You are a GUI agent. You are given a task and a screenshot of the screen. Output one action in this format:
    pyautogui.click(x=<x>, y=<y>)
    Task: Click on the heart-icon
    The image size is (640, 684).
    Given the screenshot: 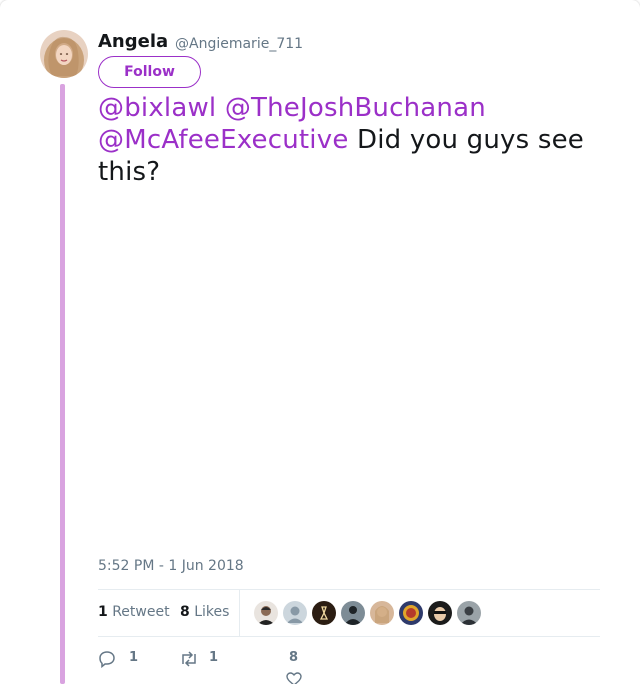 What is the action you would take?
    pyautogui.click(x=294, y=678)
    